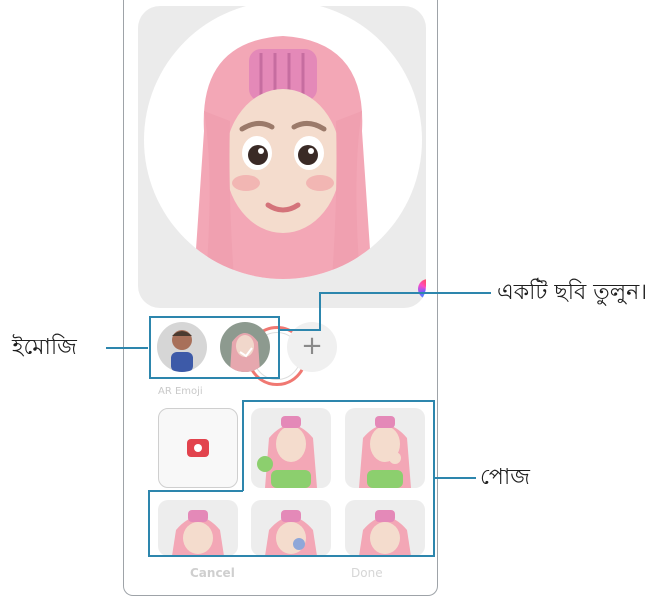  I want to click on callout-emoji: ইমোজি, so click(44, 347).